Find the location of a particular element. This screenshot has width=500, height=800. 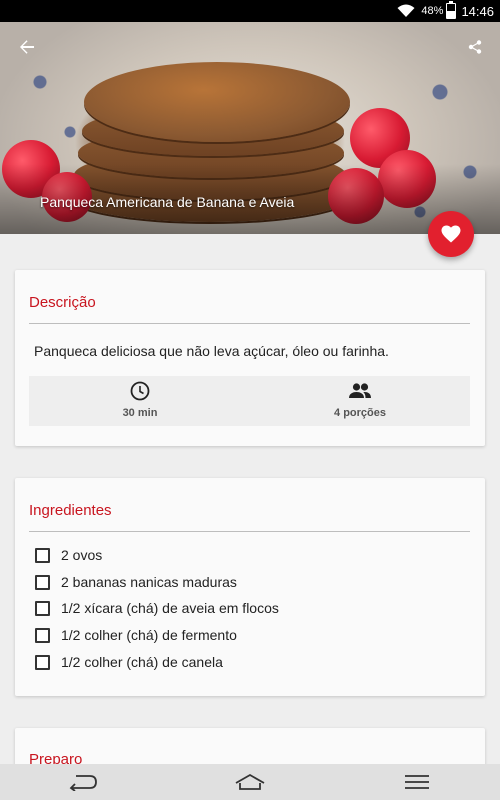

system-nav-bar is located at coordinates (250, 782).